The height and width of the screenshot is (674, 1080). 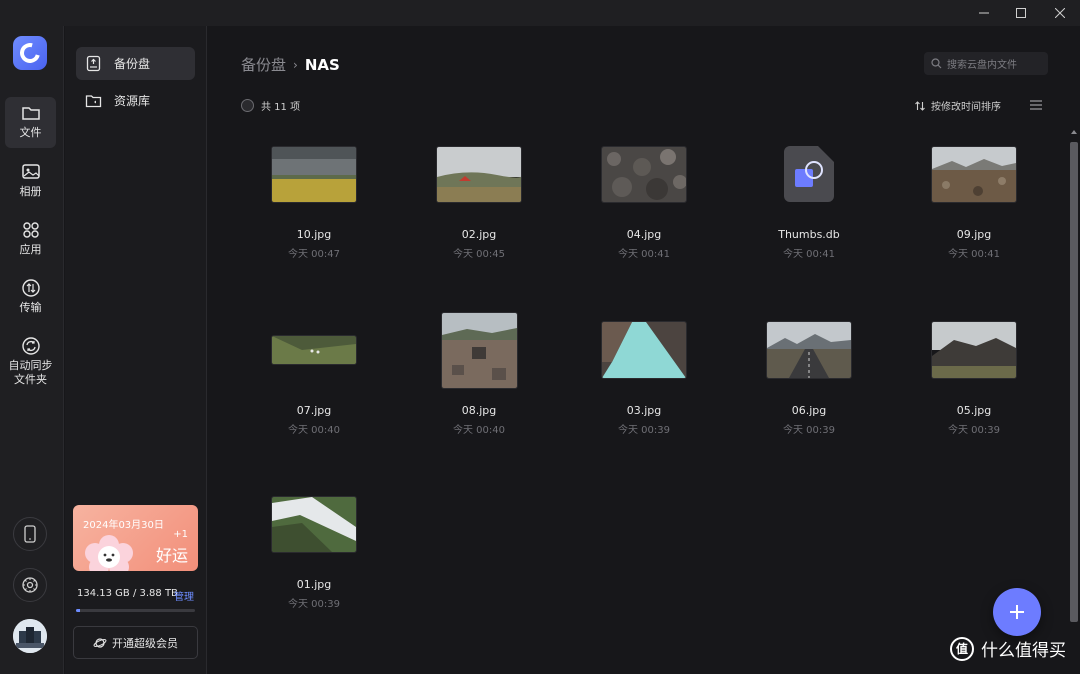 I want to click on watermark-logo-icon: 值, so click(x=962, y=648).